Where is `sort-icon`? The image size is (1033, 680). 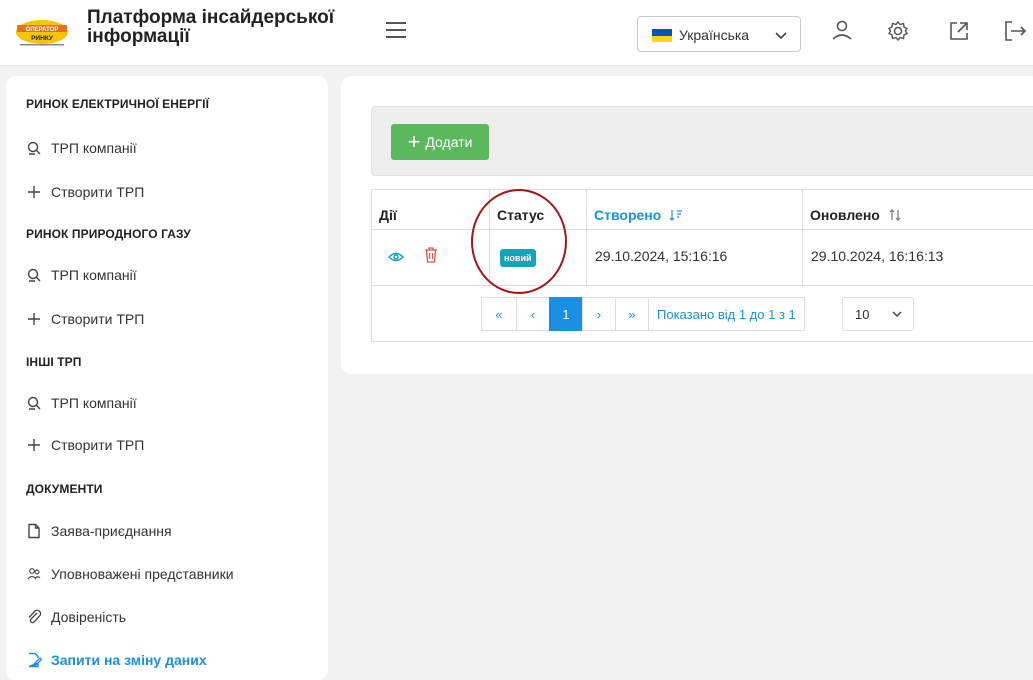
sort-icon is located at coordinates (895, 215).